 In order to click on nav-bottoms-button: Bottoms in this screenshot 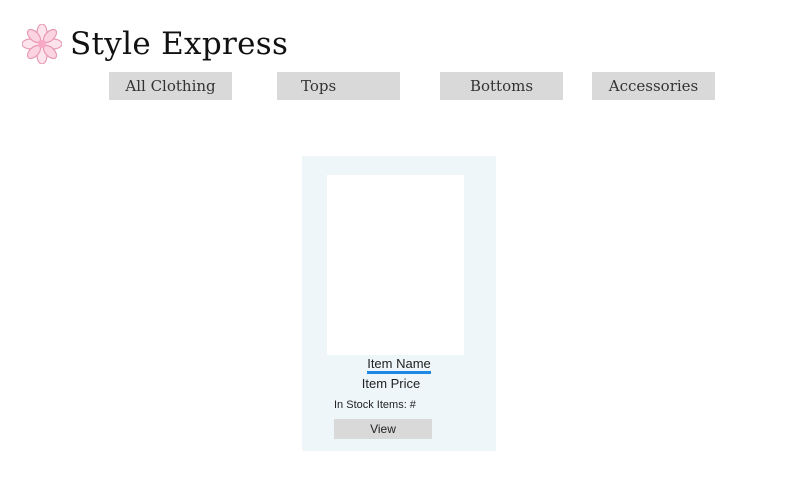, I will do `click(501, 86)`.